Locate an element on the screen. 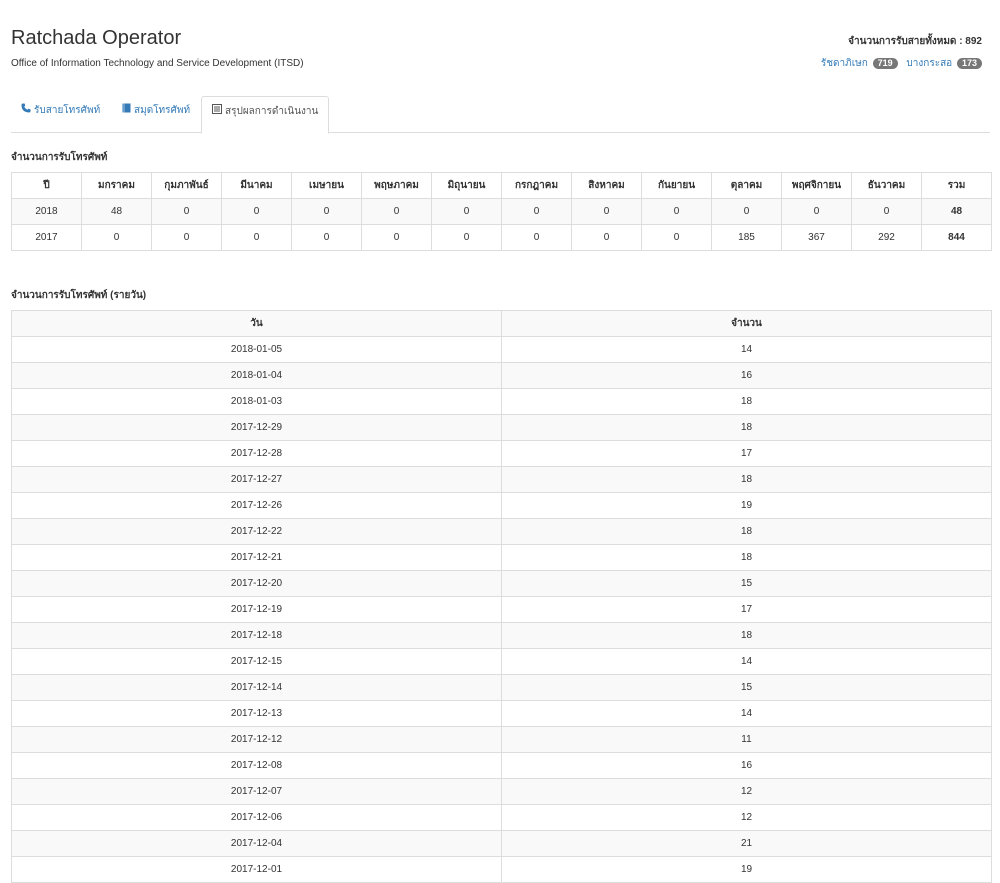  table-header-row: วัน จำนวน is located at coordinates (501, 323).